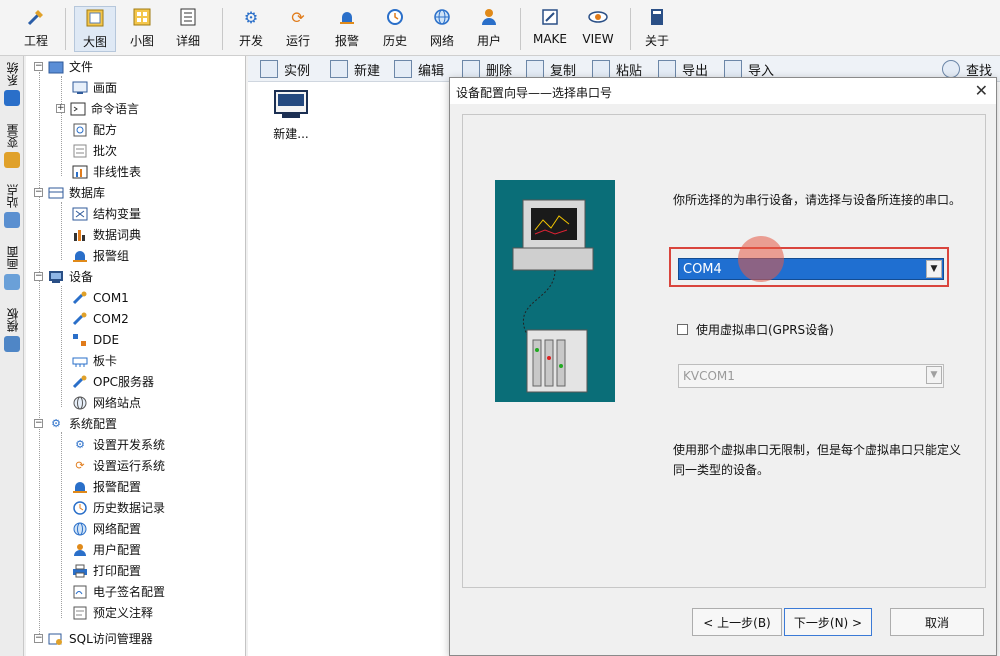 Image resolution: width=1000 pixels, height=656 pixels. I want to click on gear-icon, so click(12, 98).